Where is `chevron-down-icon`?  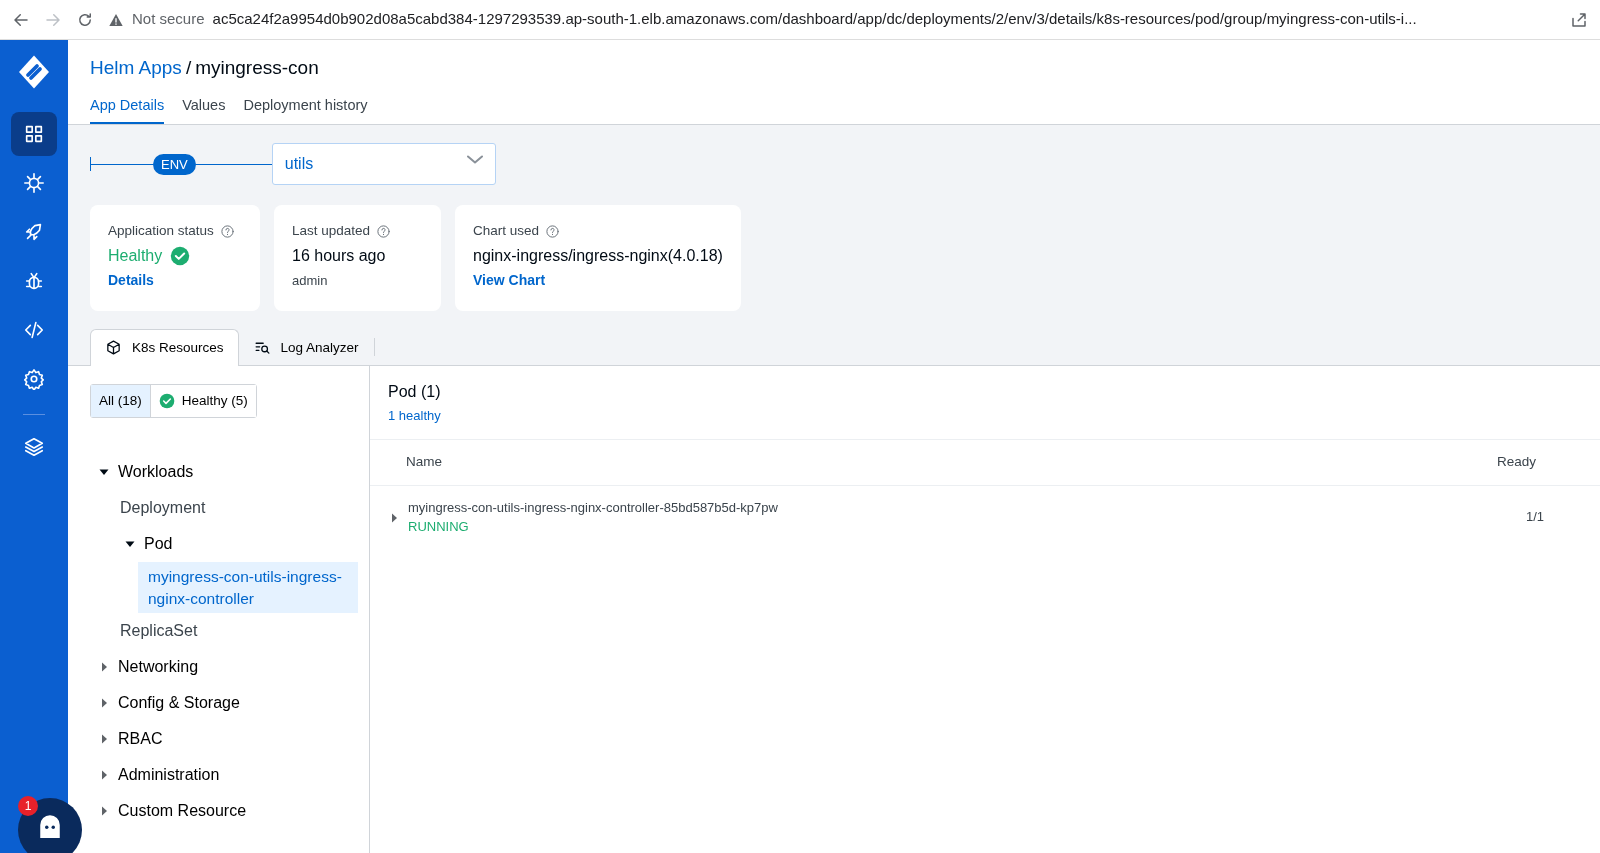
chevron-down-icon is located at coordinates (474, 160).